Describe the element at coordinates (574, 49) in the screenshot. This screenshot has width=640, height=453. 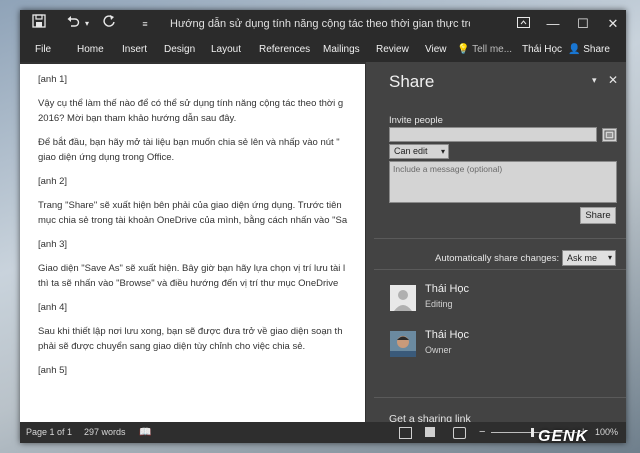
I see `person-icon: 👤` at that location.